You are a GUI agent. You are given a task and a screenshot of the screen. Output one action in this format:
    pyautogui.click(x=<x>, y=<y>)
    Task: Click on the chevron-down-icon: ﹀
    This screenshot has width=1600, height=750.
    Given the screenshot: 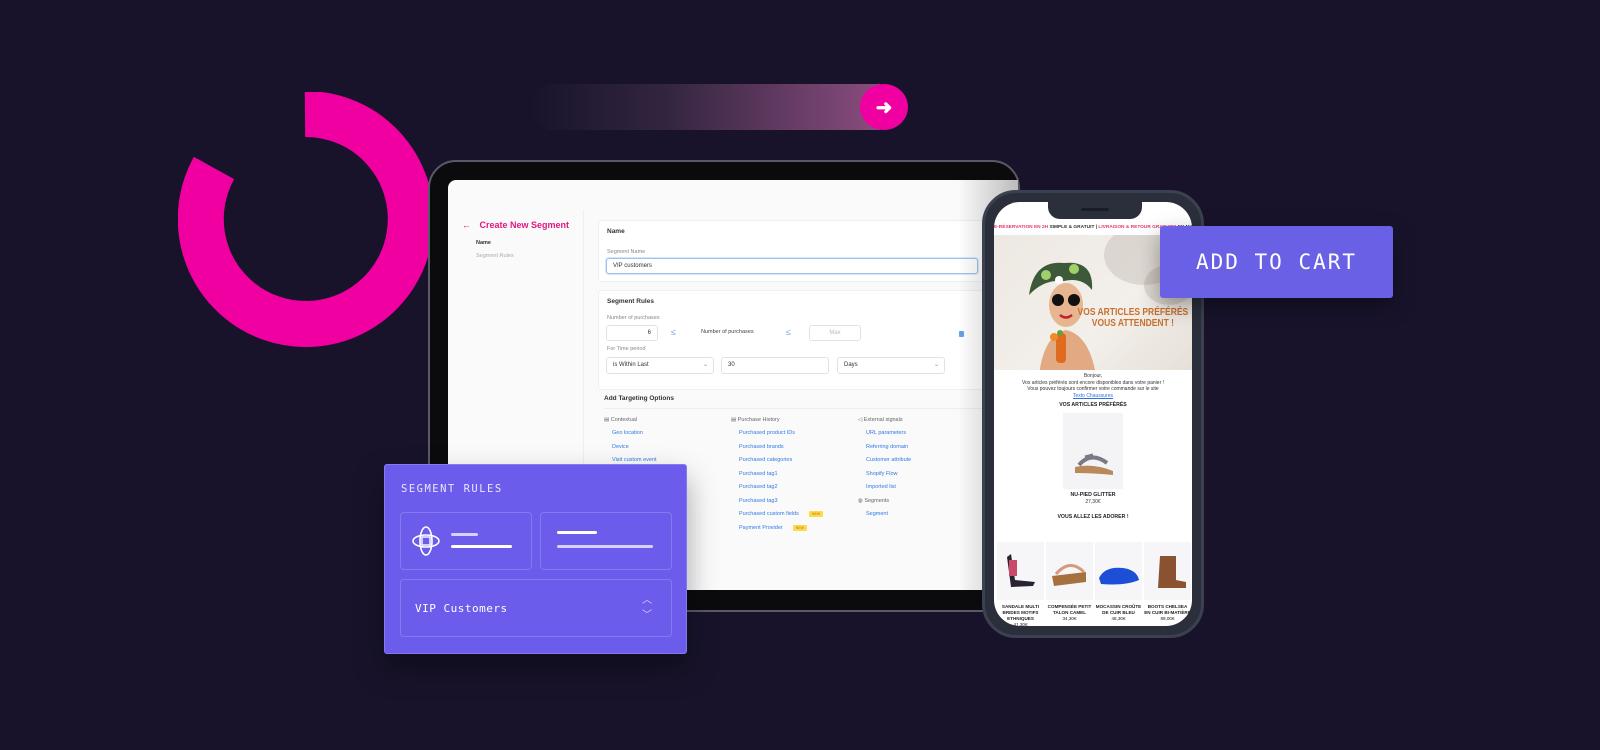 What is the action you would take?
    pyautogui.click(x=647, y=616)
    